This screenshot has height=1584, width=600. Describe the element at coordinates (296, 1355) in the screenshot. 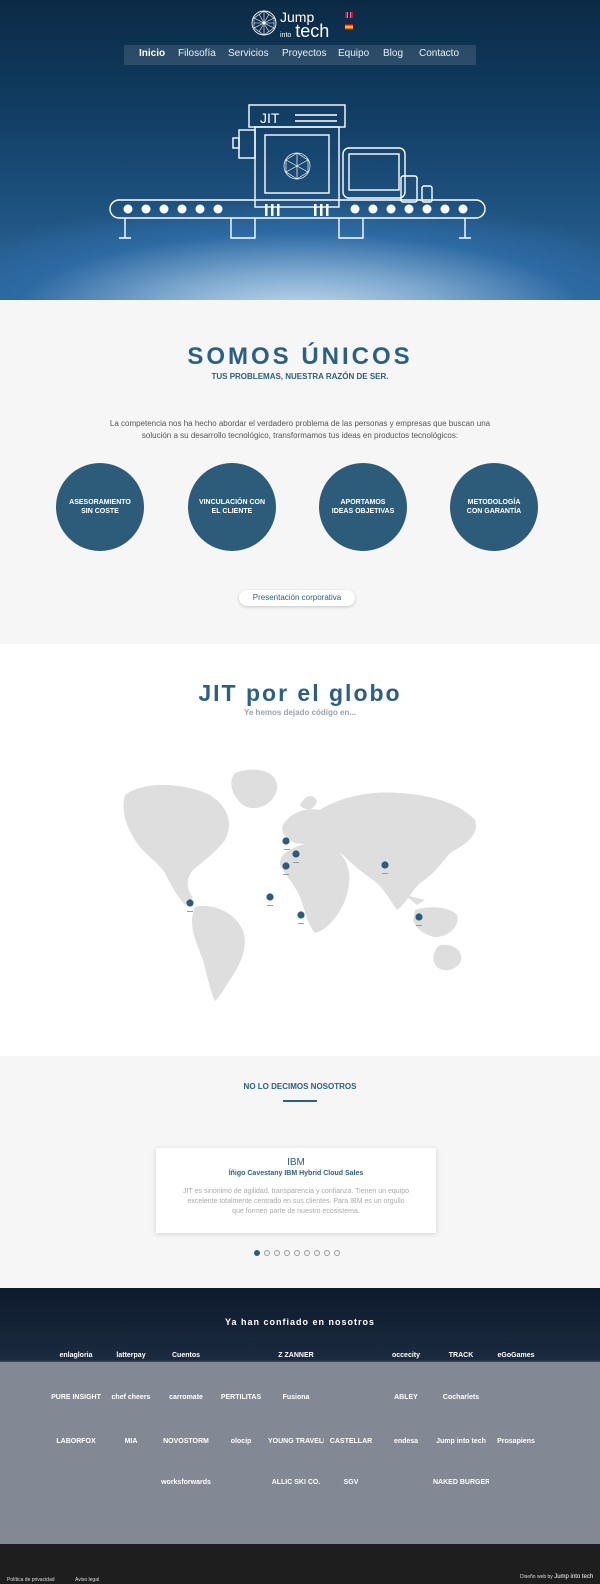

I see `client-logo: Z ZANNER` at that location.